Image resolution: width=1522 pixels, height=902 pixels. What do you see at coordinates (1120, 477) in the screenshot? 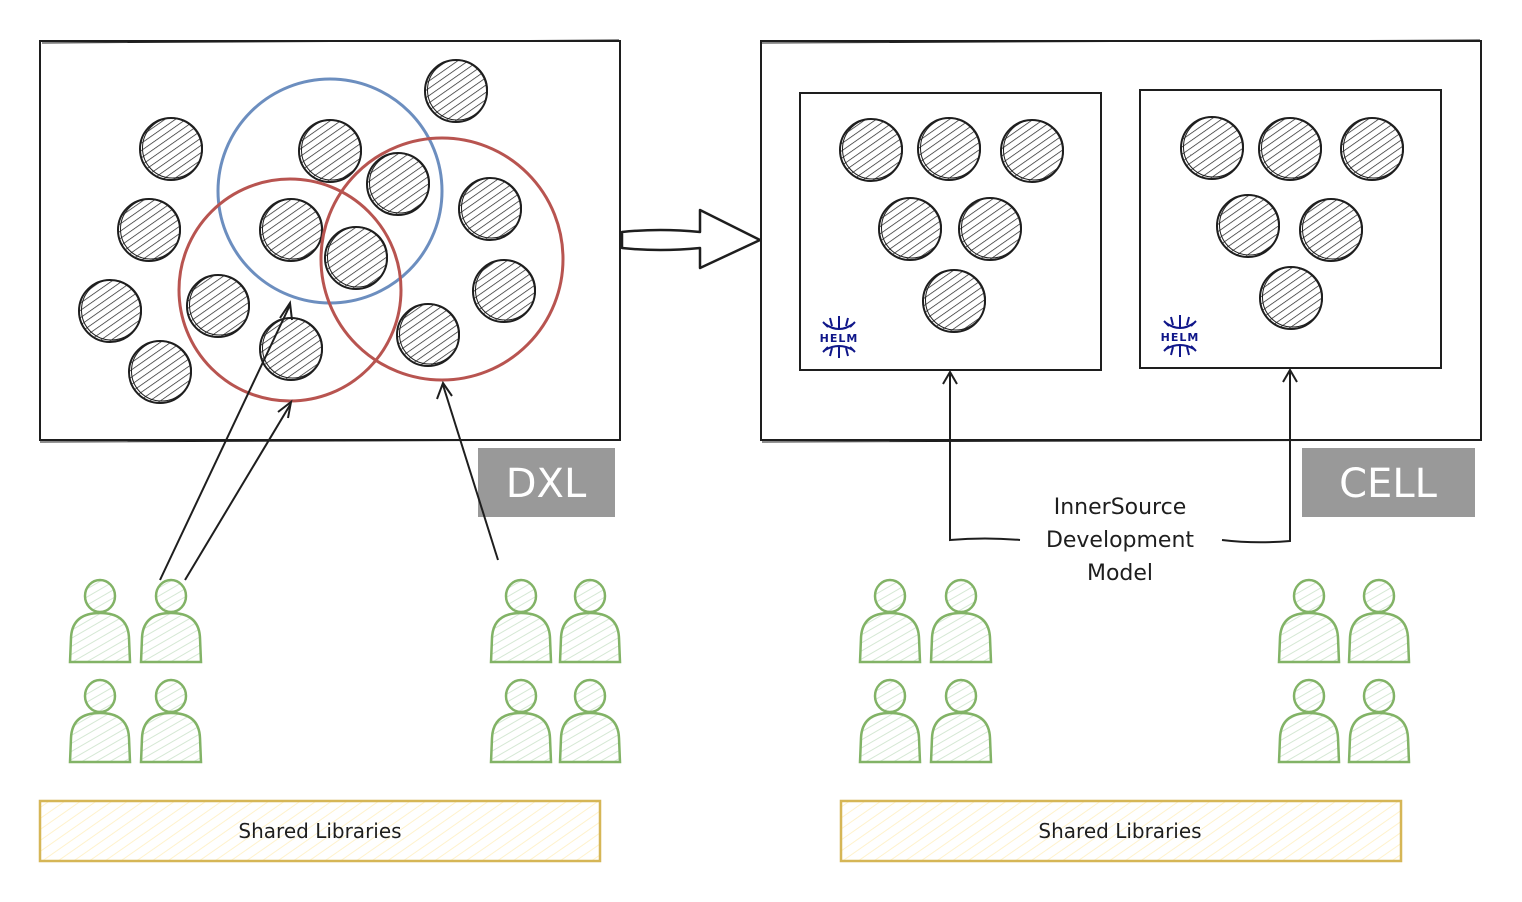
I see `innersource-annotation: InnerSource Development Model` at bounding box center [1120, 477].